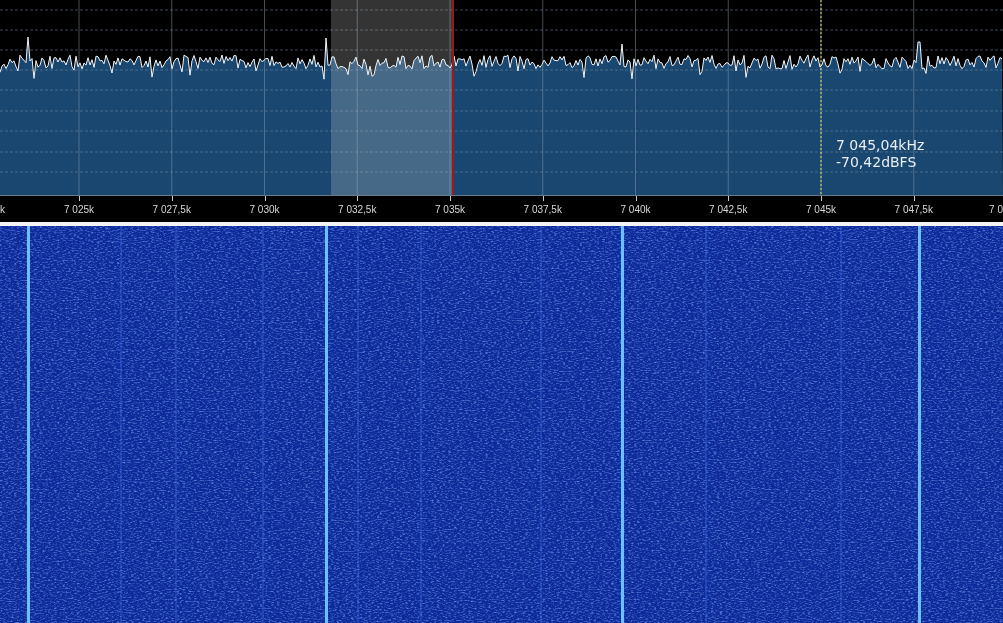 This screenshot has height=623, width=1003. Describe the element at coordinates (877, 162) in the screenshot. I see `power-readout: -70,42dBFS` at that location.